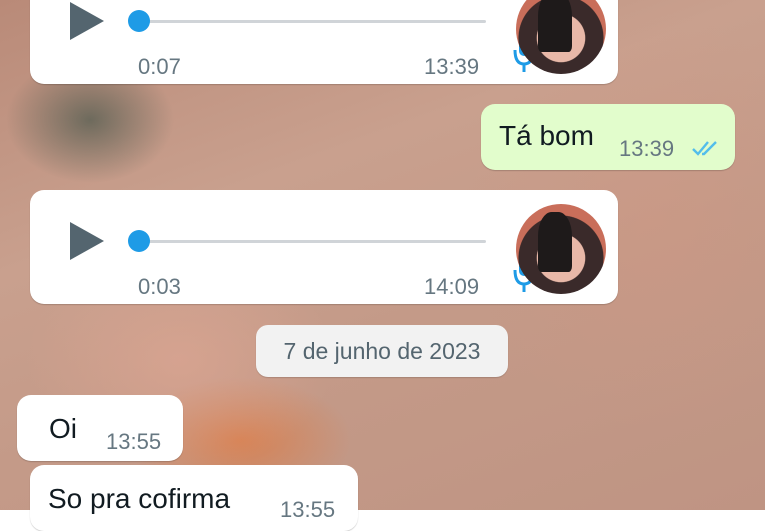 Image resolution: width=765 pixels, height=531 pixels. I want to click on incoming-message: Oi 13:55, so click(100, 428).